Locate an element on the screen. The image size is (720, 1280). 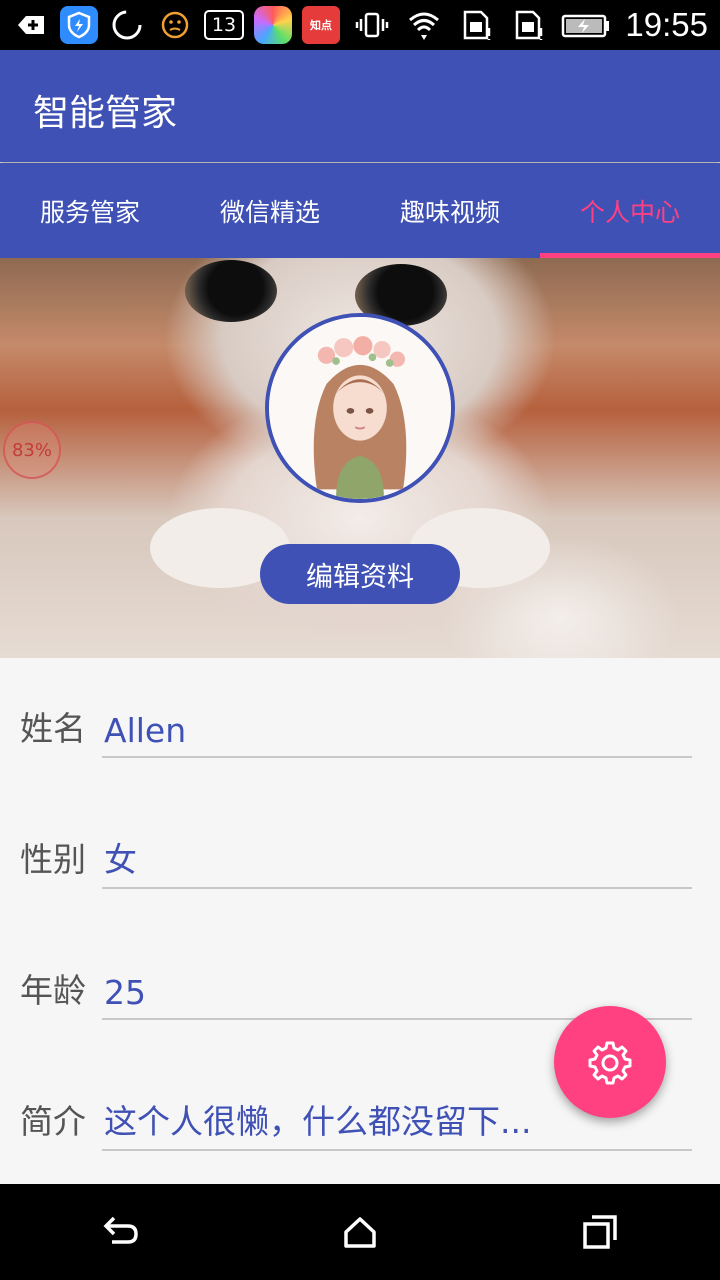
app-title: 智能管家 is located at coordinates (105, 113).